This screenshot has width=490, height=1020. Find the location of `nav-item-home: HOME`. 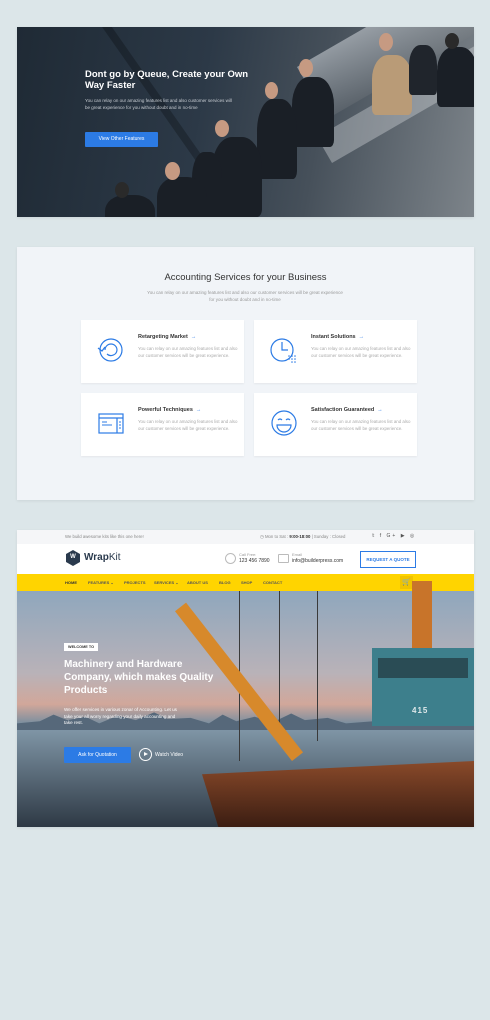

nav-item-home: HOME is located at coordinates (71, 582).